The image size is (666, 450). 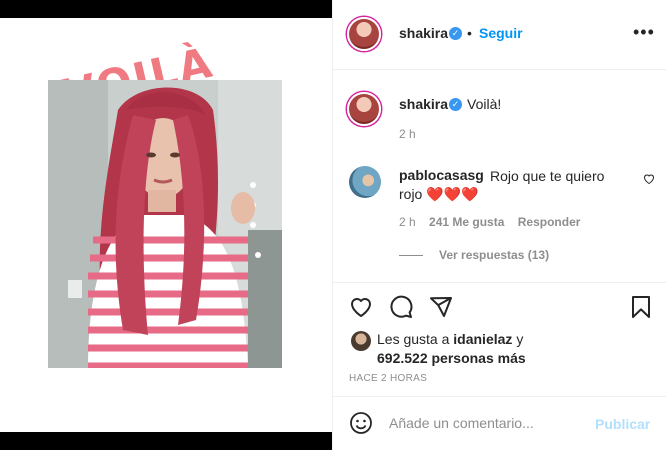 I want to click on heart-icon, so click(x=361, y=308).